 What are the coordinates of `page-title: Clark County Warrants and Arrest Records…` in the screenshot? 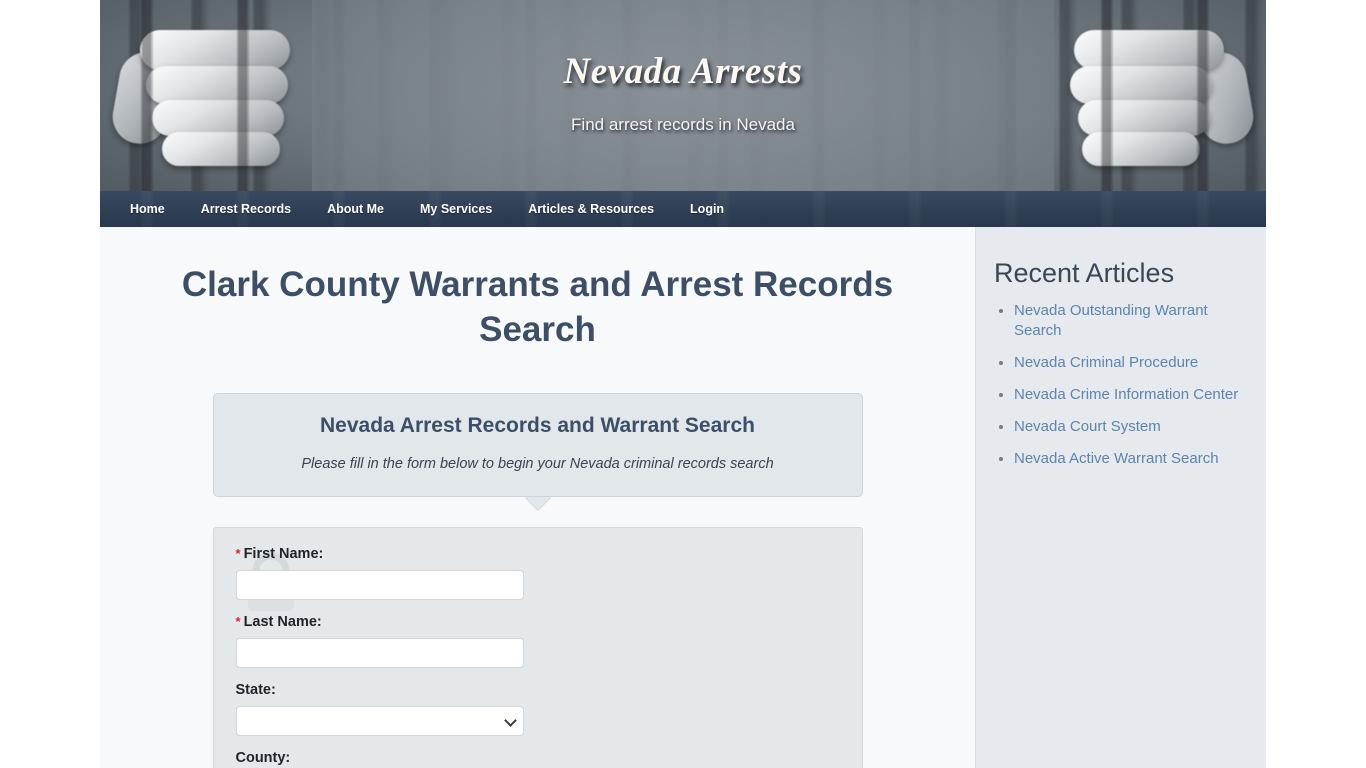 It's located at (537, 307).